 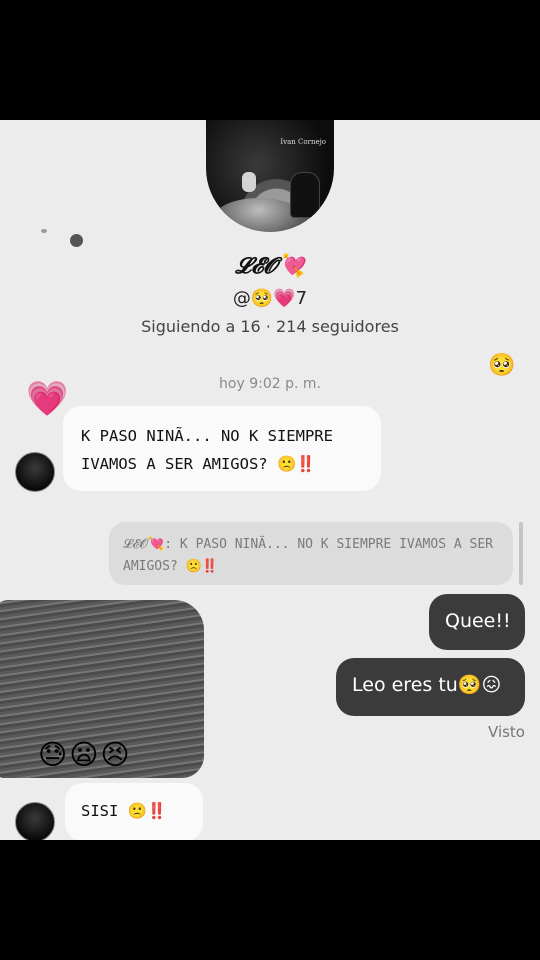 What do you see at coordinates (502, 365) in the screenshot?
I see `pleading-face-icon: 🥺` at bounding box center [502, 365].